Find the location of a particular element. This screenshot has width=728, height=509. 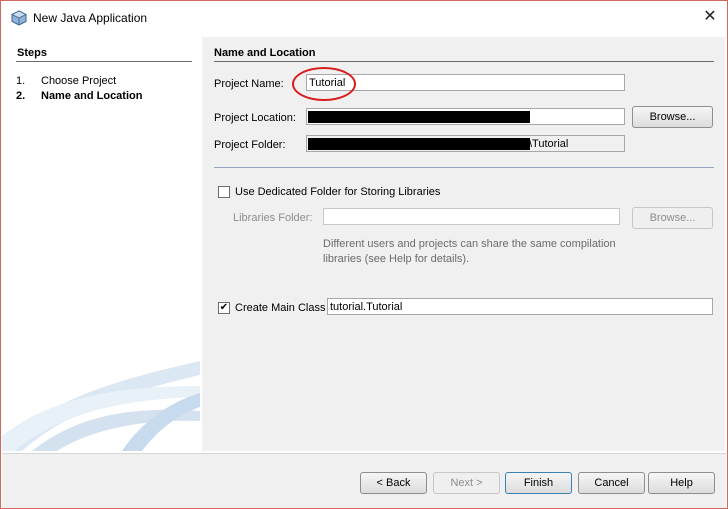

project-folder-label: Project Folder: is located at coordinates (250, 145).